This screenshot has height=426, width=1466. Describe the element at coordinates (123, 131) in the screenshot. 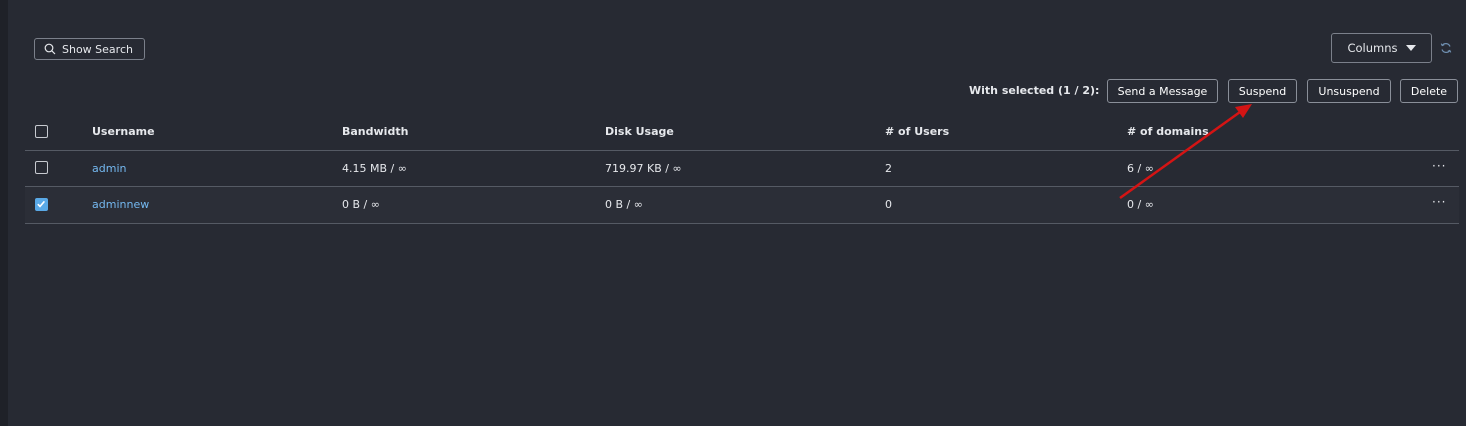

I see `header-username: Username` at that location.